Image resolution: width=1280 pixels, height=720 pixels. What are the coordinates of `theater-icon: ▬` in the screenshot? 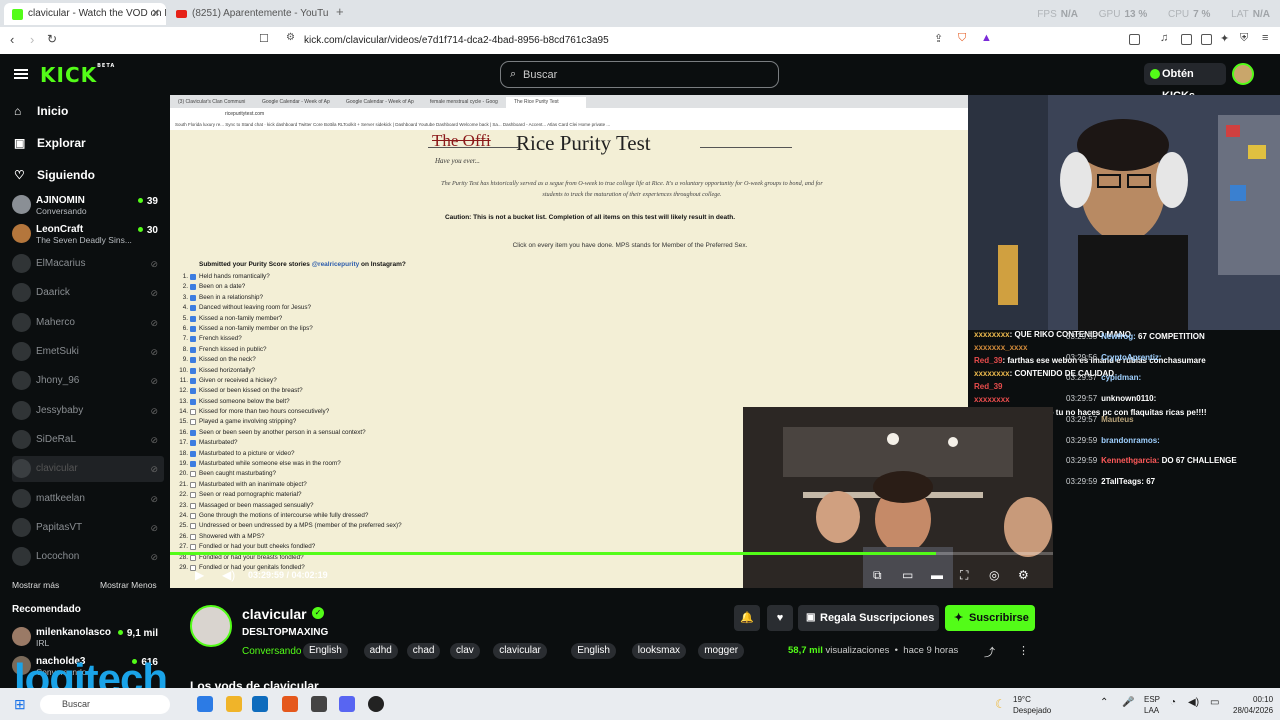 It's located at (937, 575).